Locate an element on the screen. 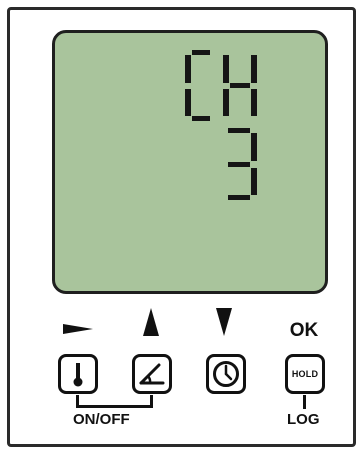 Image resolution: width=363 pixels, height=453 pixels. clock-icon is located at coordinates (226, 374).